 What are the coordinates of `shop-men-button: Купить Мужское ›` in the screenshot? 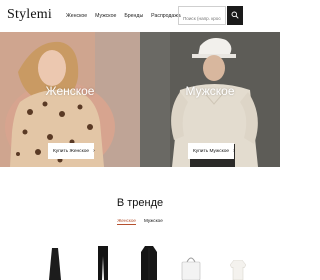 It's located at (211, 151).